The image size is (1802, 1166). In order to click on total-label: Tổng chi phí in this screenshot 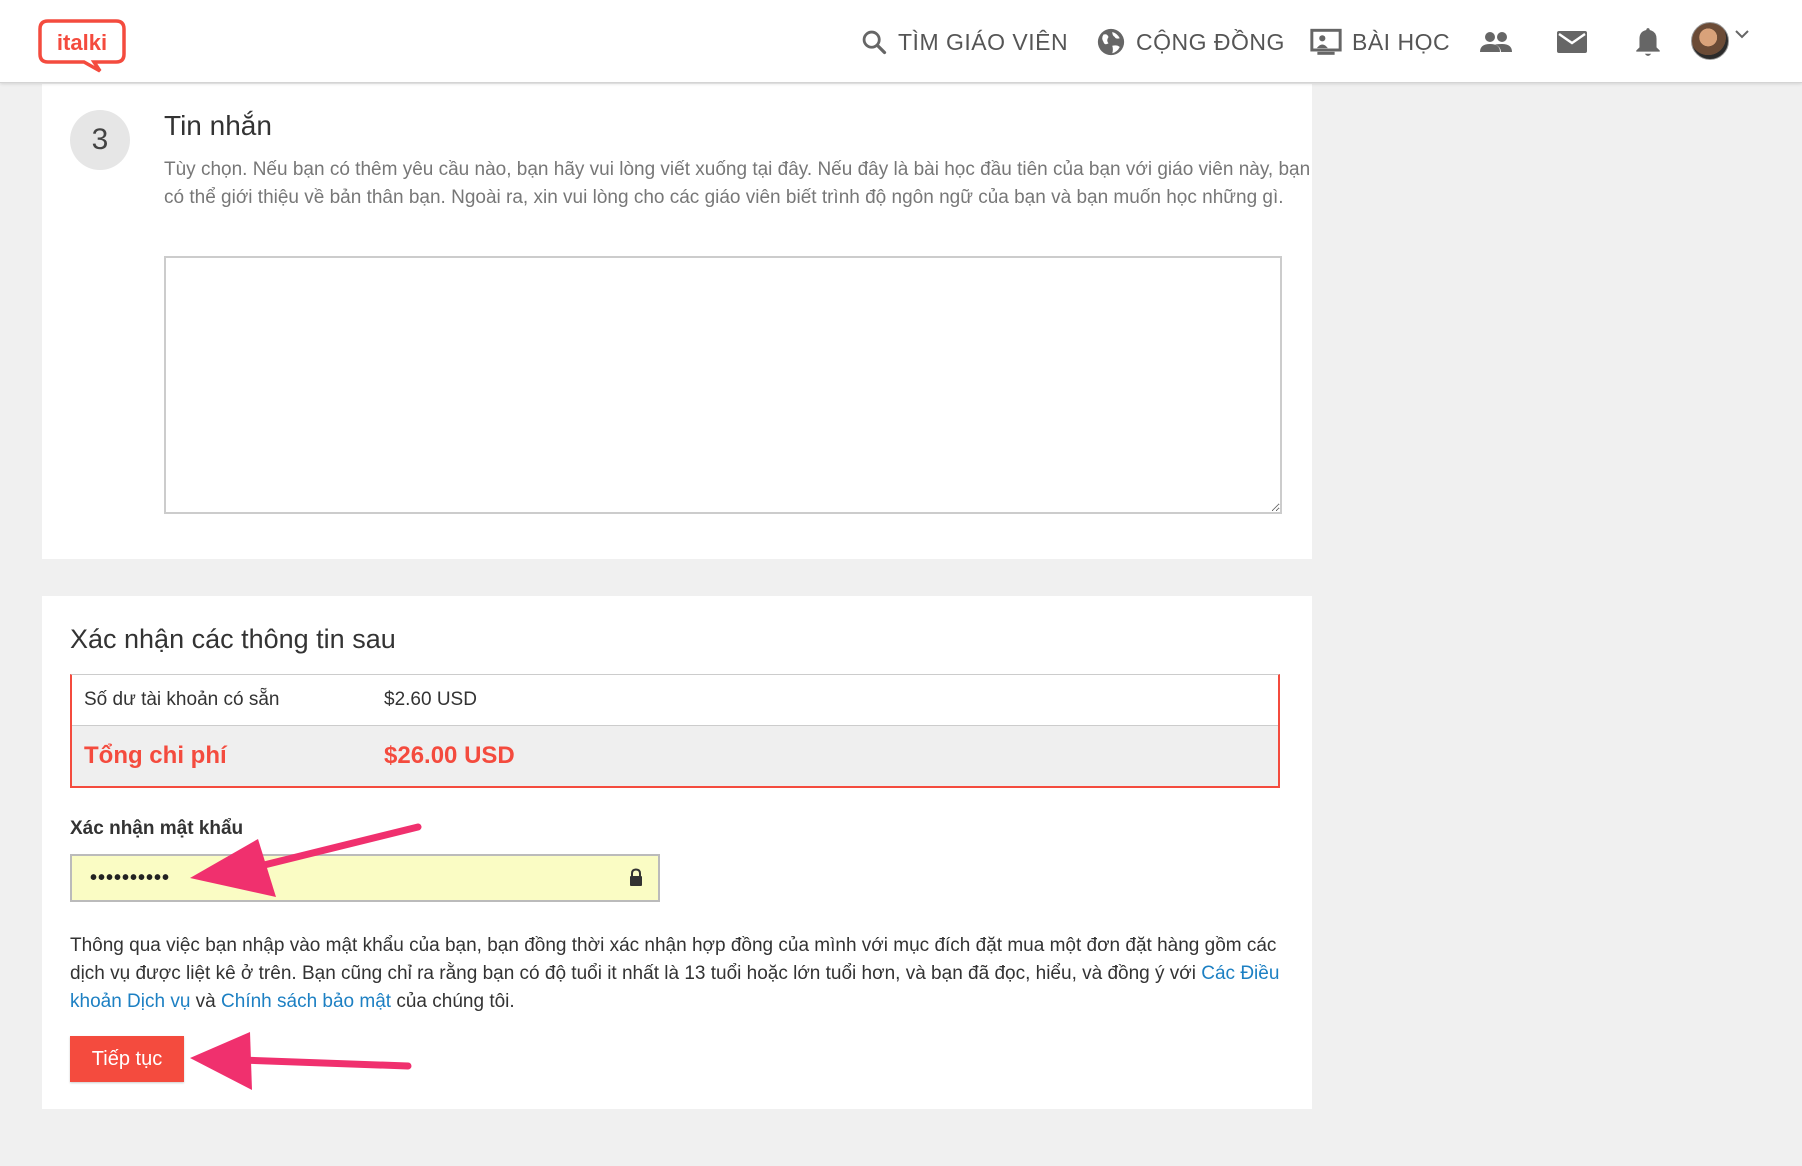, I will do `click(155, 755)`.